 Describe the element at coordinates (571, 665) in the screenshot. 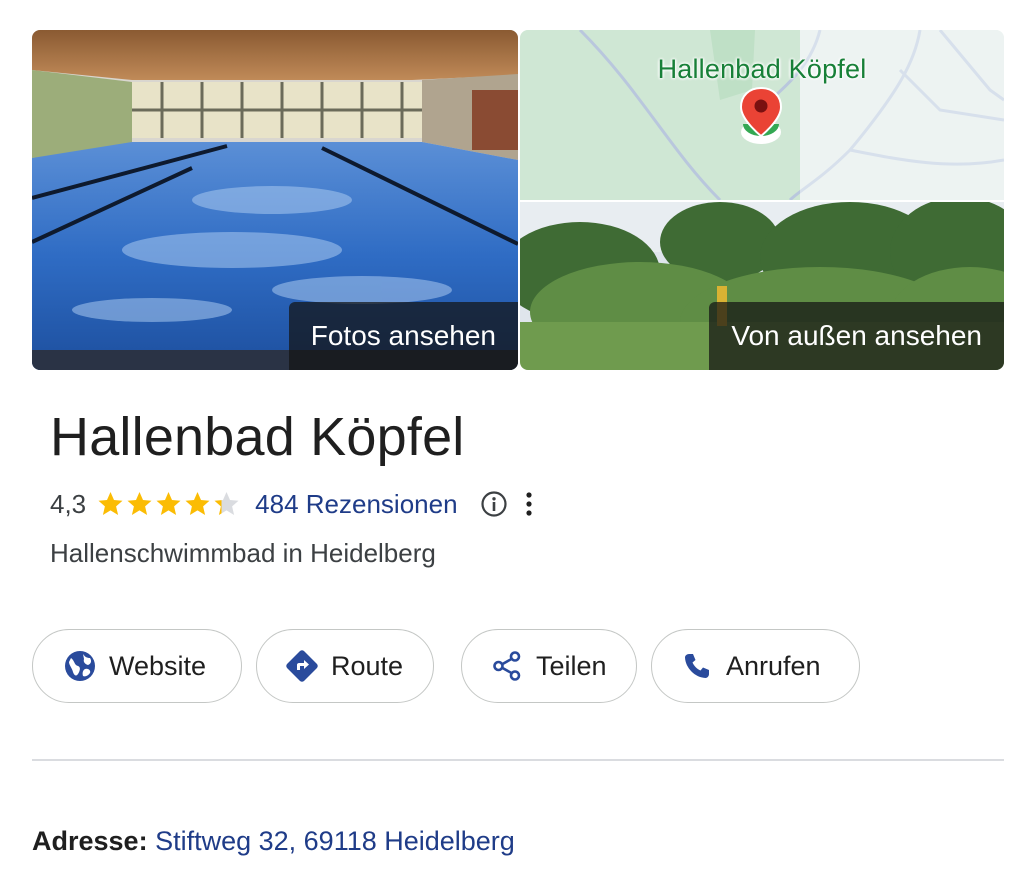

I see `share-label: Teilen` at that location.